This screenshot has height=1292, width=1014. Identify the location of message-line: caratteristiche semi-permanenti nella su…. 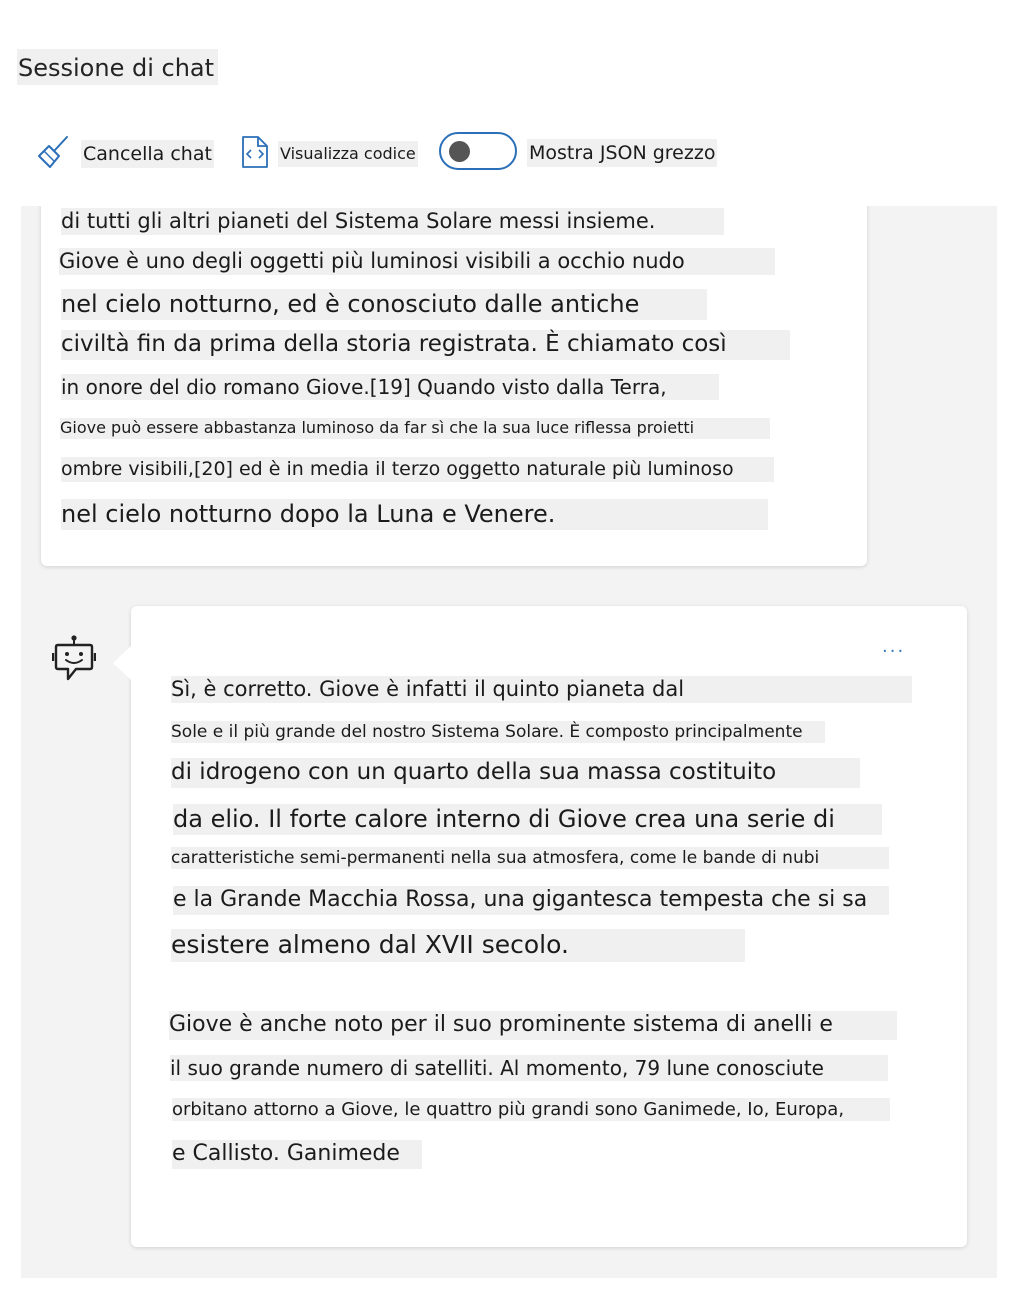
(530, 858).